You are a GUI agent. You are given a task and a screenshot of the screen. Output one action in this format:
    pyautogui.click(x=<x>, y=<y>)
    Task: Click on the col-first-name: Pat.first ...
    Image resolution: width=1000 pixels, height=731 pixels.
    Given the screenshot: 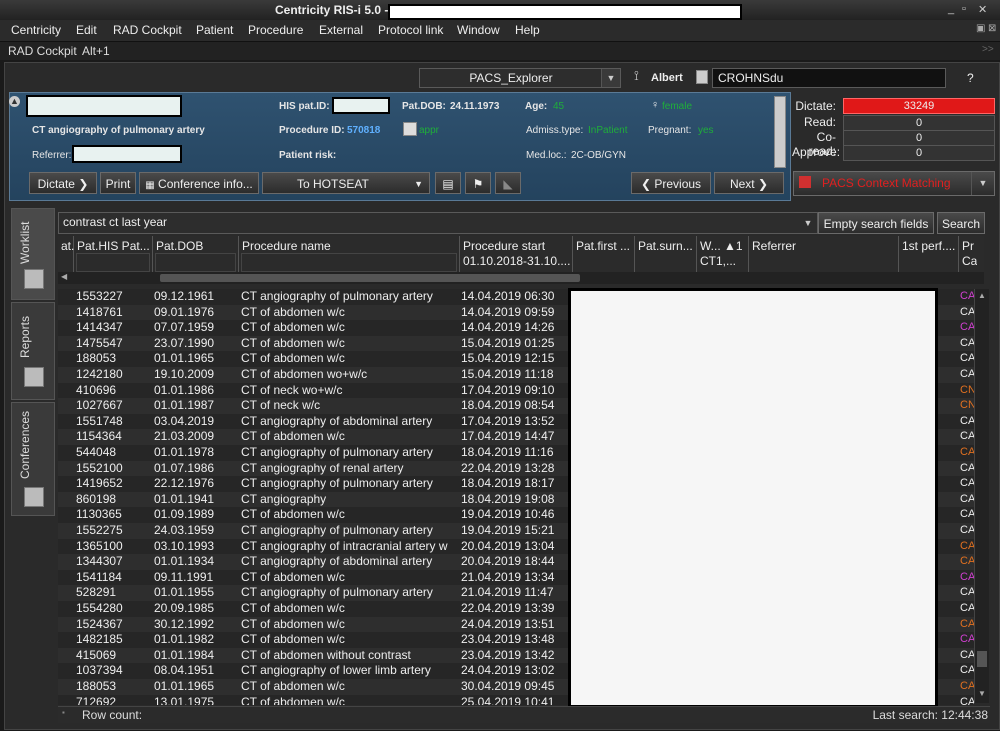 What is the action you would take?
    pyautogui.click(x=604, y=254)
    